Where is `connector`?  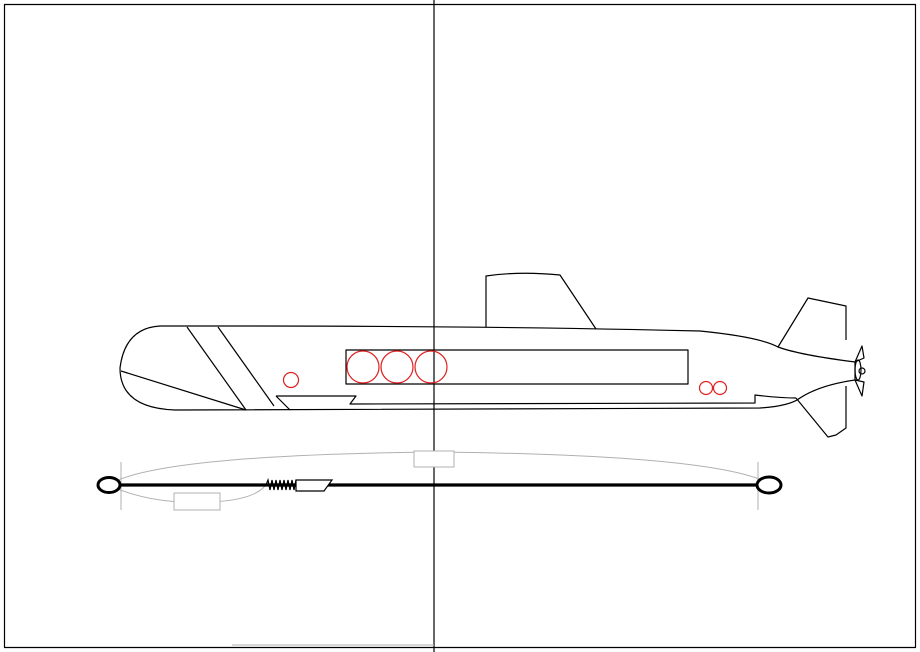 connector is located at coordinates (314, 485).